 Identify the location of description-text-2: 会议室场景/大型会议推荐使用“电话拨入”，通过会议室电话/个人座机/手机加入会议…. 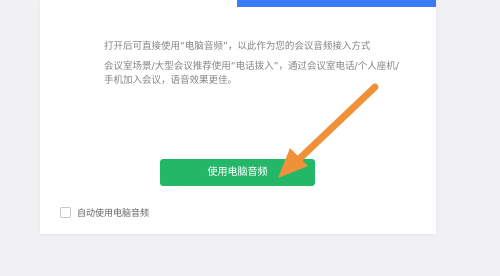
(251, 73).